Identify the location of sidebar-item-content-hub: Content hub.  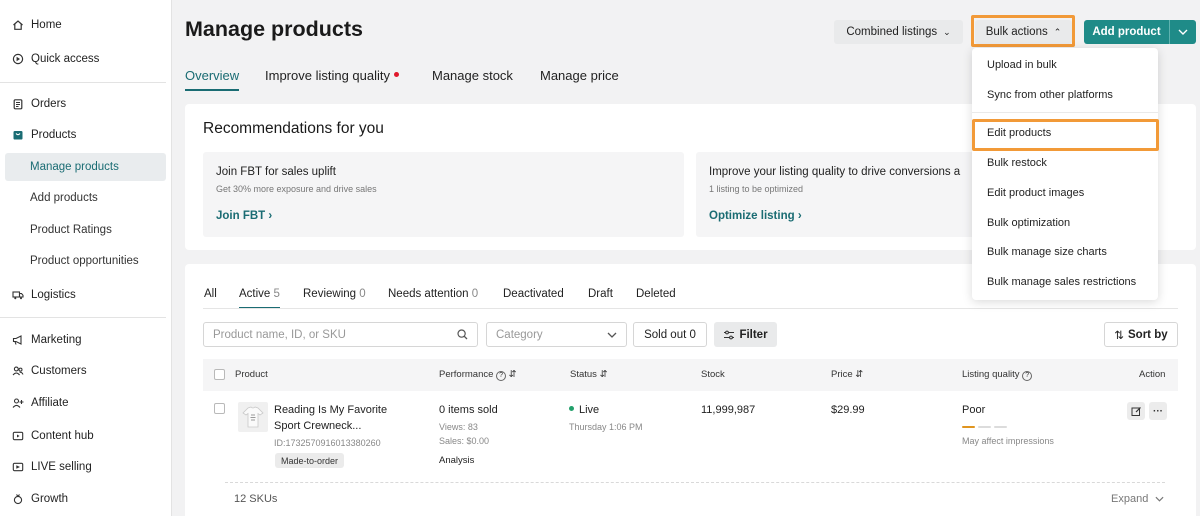
(85, 436).